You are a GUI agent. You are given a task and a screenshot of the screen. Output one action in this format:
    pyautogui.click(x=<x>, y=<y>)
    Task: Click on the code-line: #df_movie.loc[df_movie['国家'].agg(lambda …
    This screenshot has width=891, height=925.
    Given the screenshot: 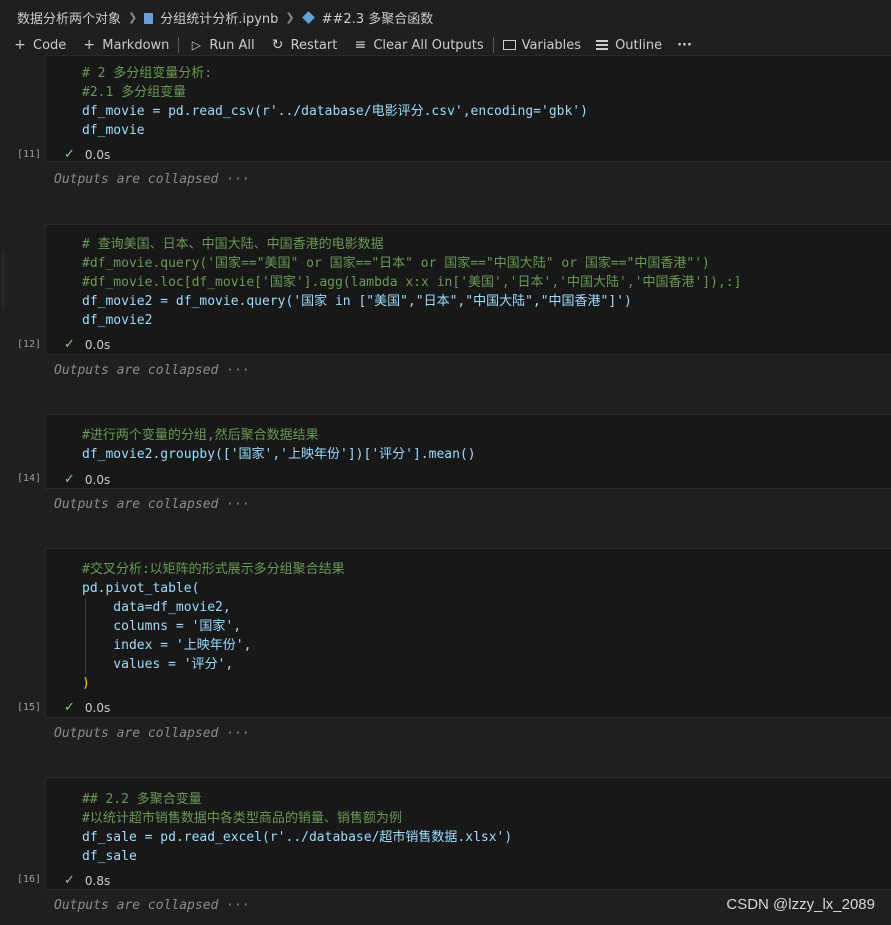 What is the action you would take?
    pyautogui.click(x=412, y=282)
    